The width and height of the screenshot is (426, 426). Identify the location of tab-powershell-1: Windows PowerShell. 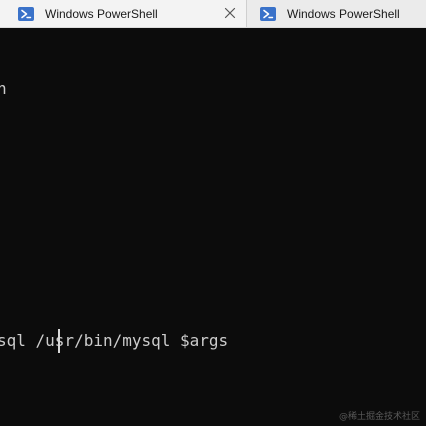
(123, 13).